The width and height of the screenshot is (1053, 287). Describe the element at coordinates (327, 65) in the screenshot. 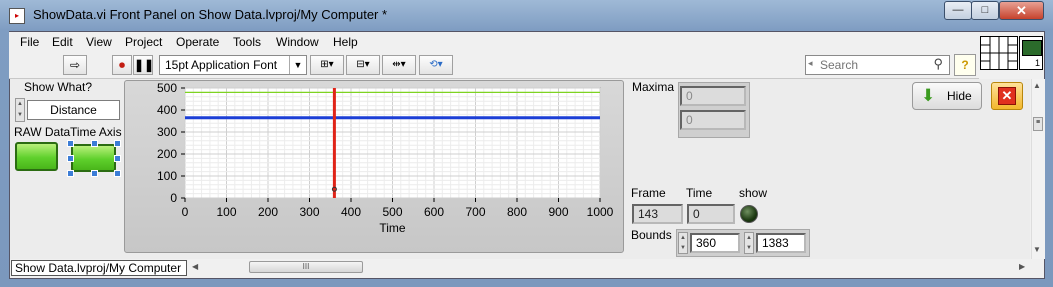

I see `align-objects-icon: ⊞▾` at that location.